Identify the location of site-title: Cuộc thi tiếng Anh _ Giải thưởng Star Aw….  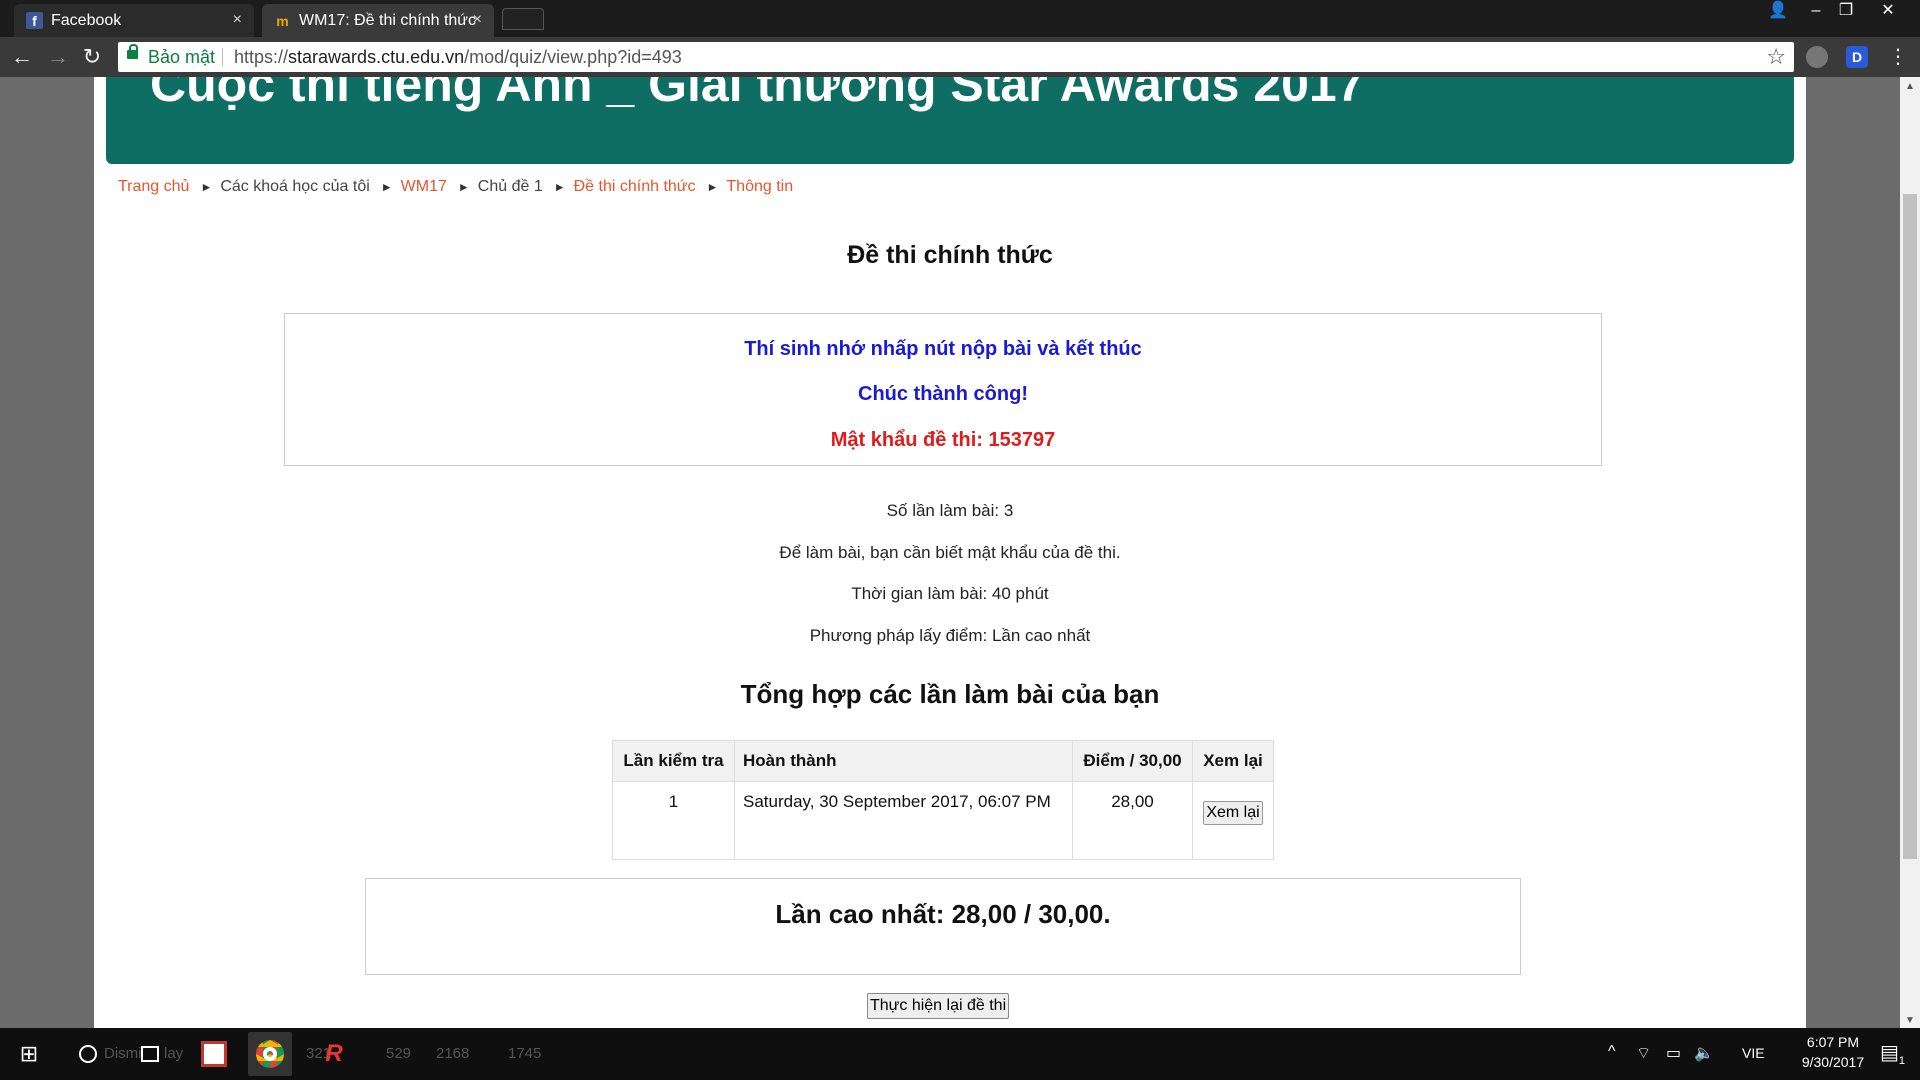
(757, 94).